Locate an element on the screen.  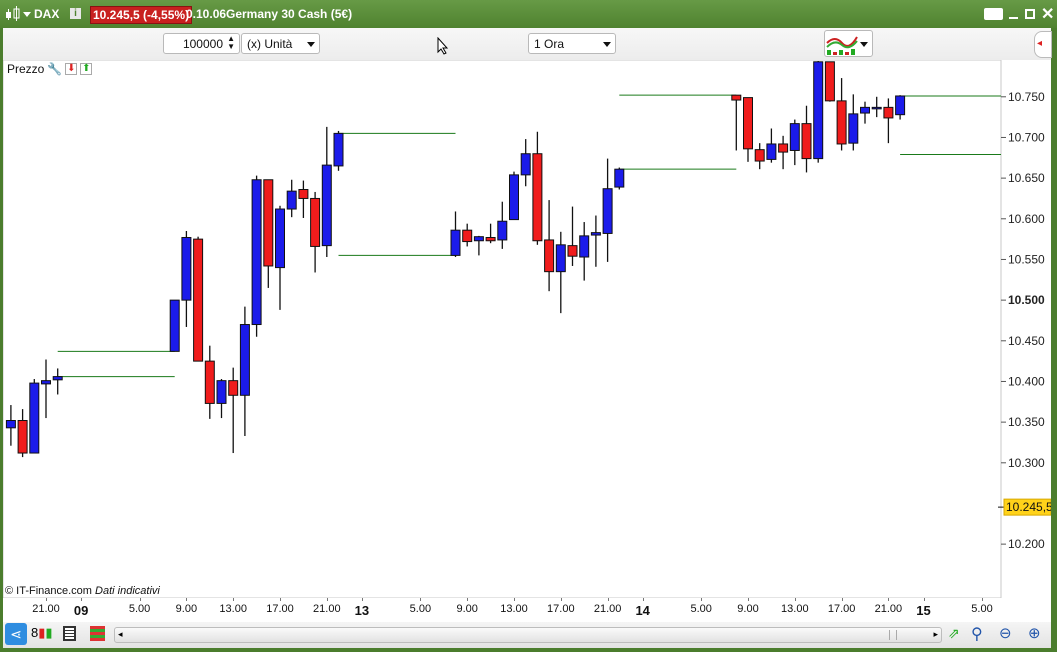
zoom-fit-icon: ⚲ is located at coordinates (977, 634).